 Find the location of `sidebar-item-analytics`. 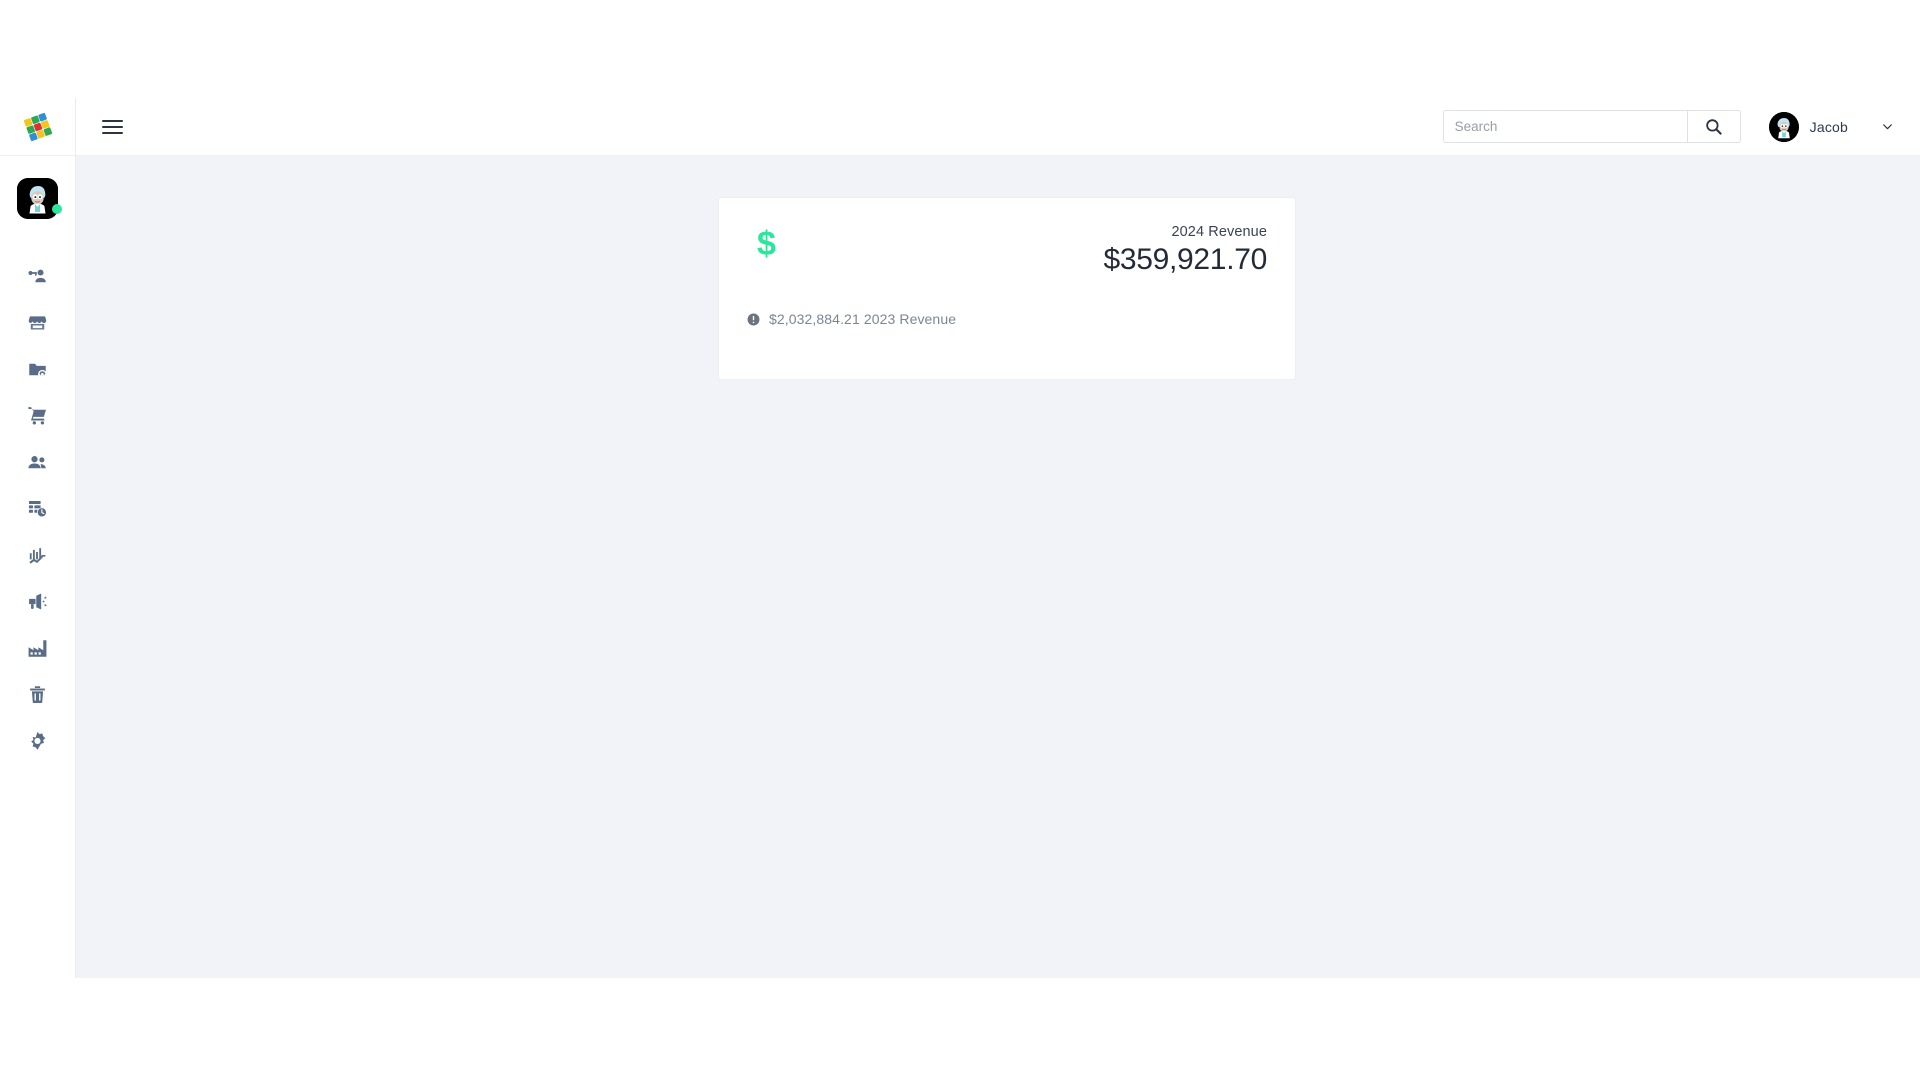

sidebar-item-analytics is located at coordinates (37, 555).